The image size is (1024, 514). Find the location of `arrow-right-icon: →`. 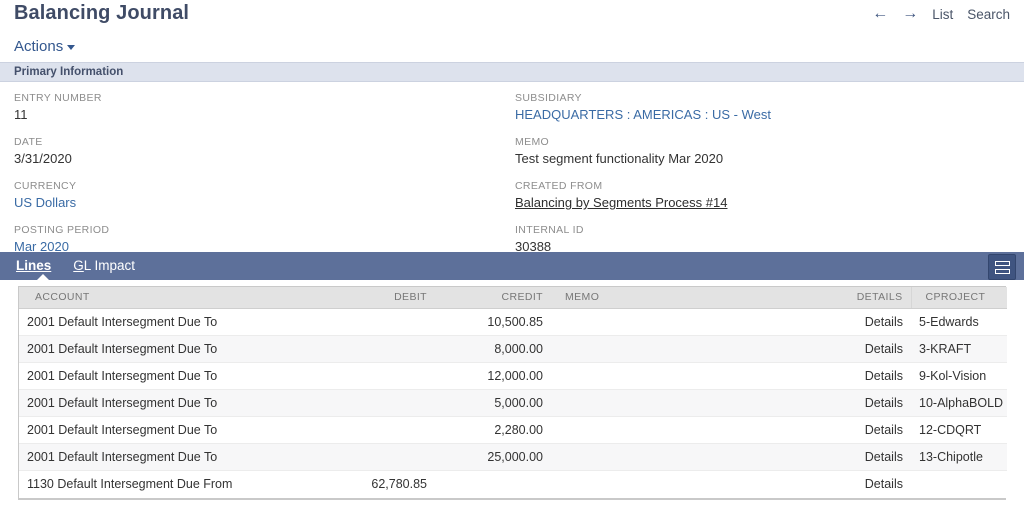

arrow-right-icon: → is located at coordinates (910, 14).